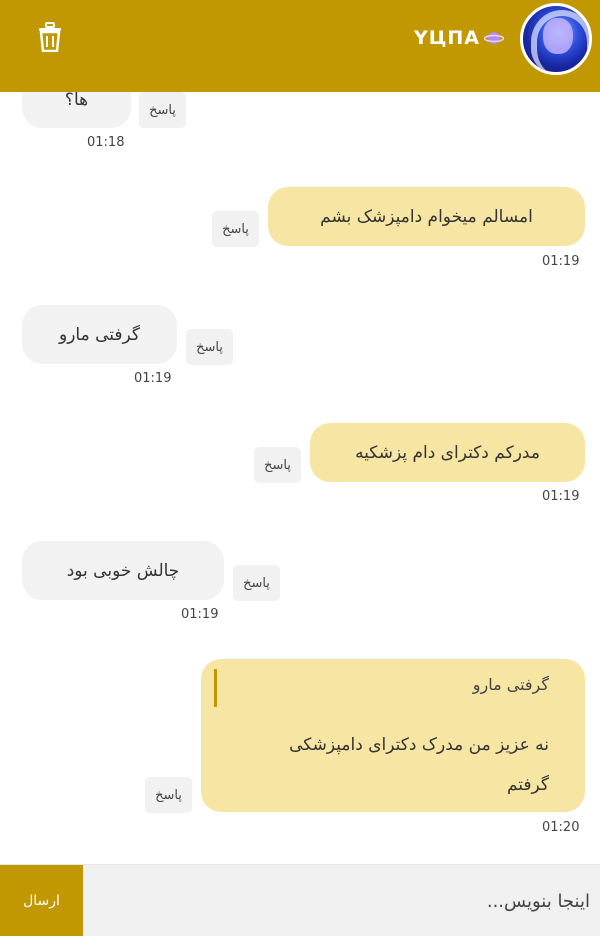 The image size is (600, 948). I want to click on chat-header: YЦПA, so click(300, 46).